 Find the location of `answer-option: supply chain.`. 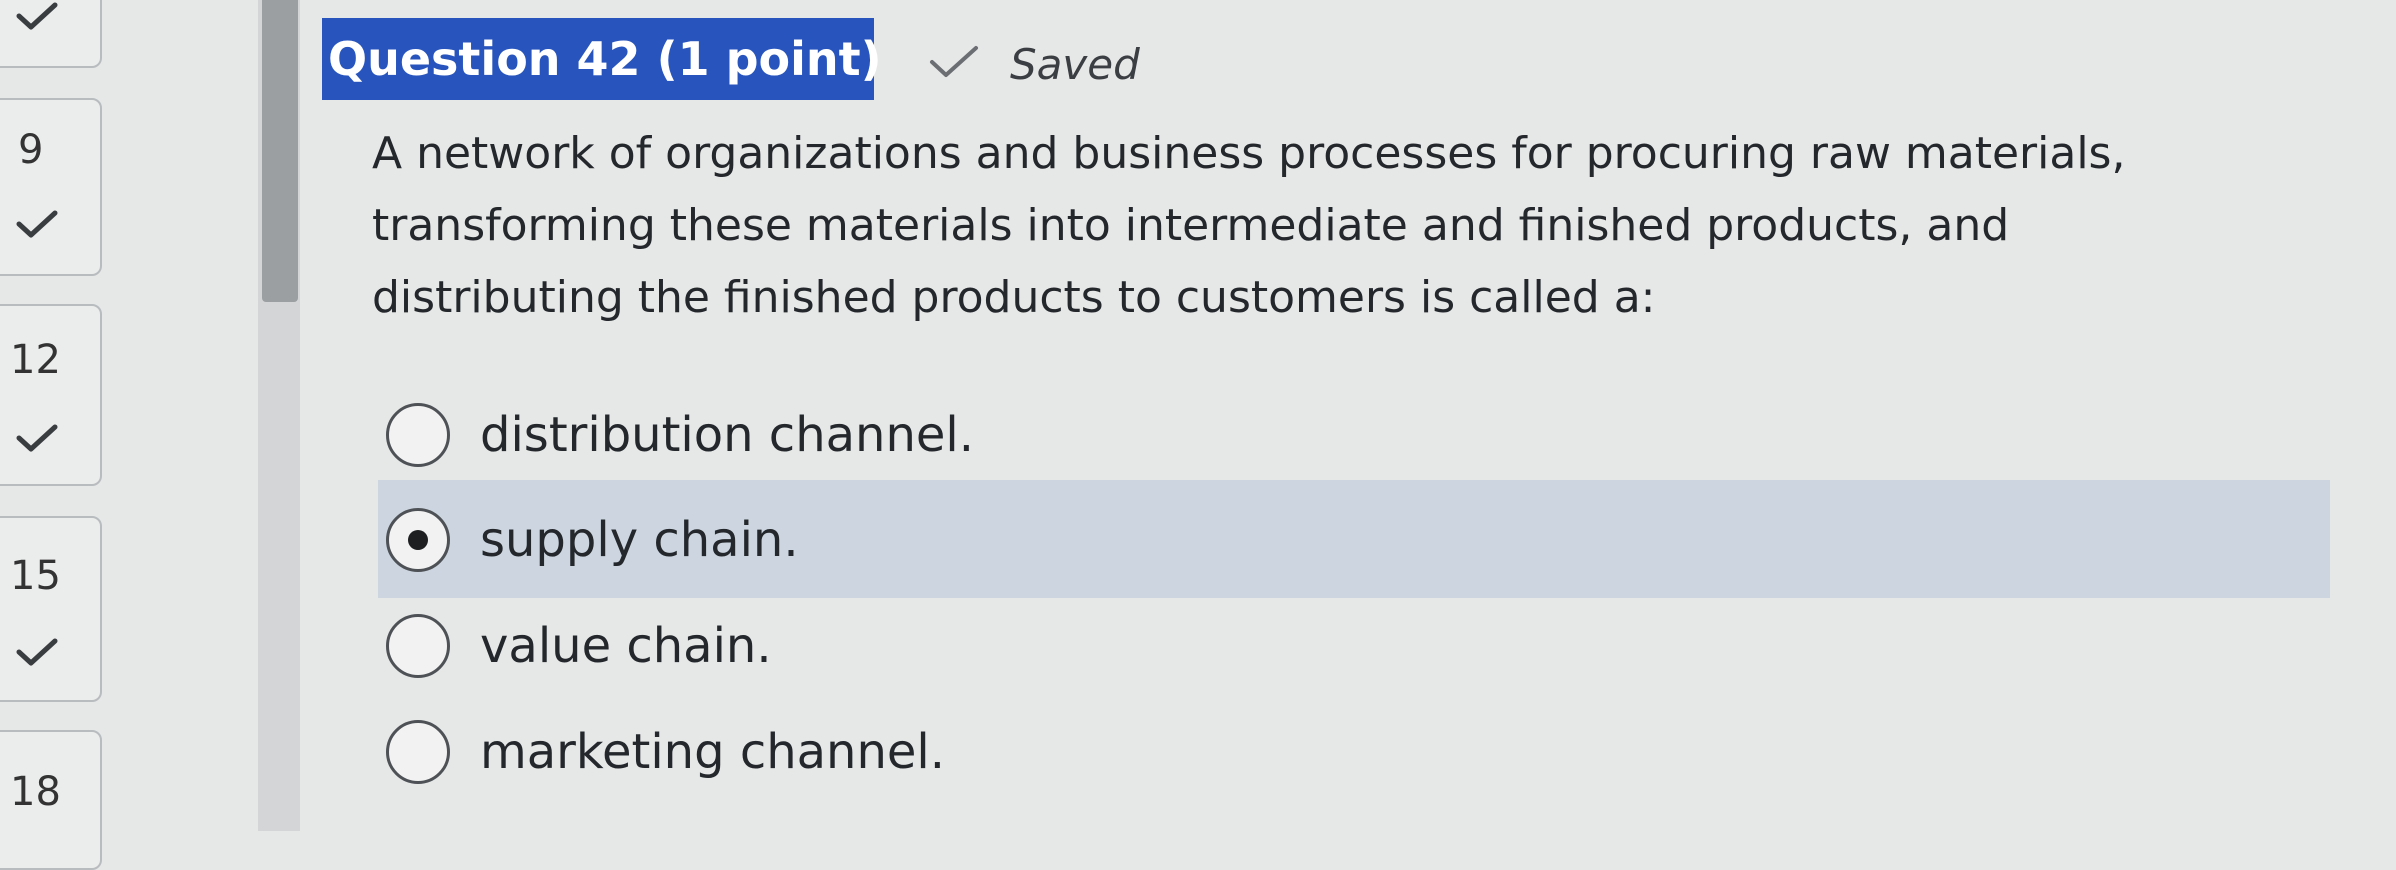

answer-option: supply chain. is located at coordinates (1336, 540).